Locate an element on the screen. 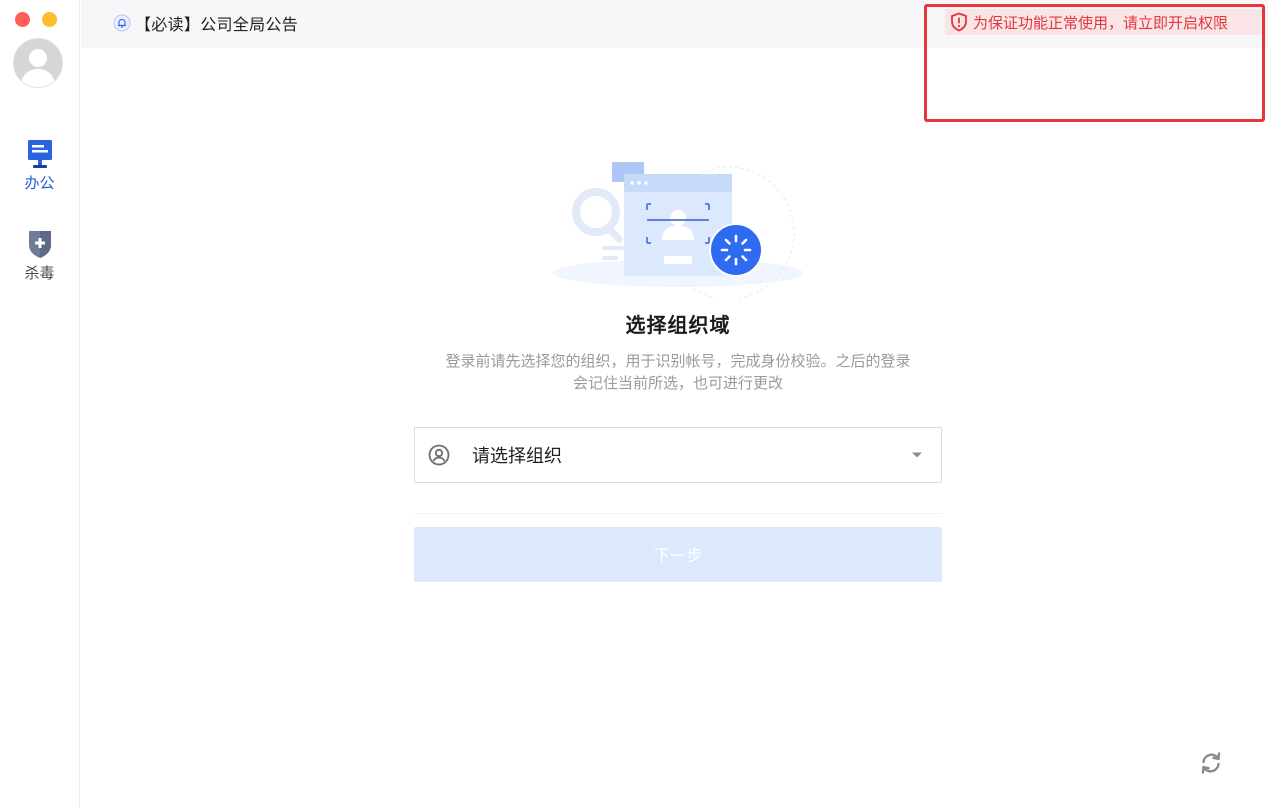  permission-warning-banner: 为保证功能正常使用，请立即开启权限 is located at coordinates (1103, 22).